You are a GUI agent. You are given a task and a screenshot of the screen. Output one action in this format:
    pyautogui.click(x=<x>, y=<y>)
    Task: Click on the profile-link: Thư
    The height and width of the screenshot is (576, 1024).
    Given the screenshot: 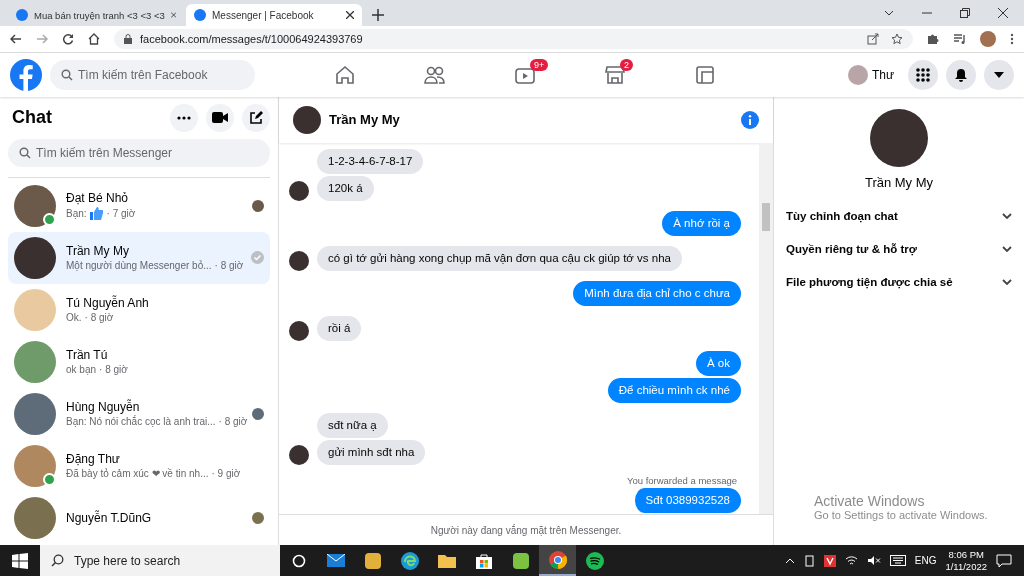 What is the action you would take?
    pyautogui.click(x=870, y=74)
    